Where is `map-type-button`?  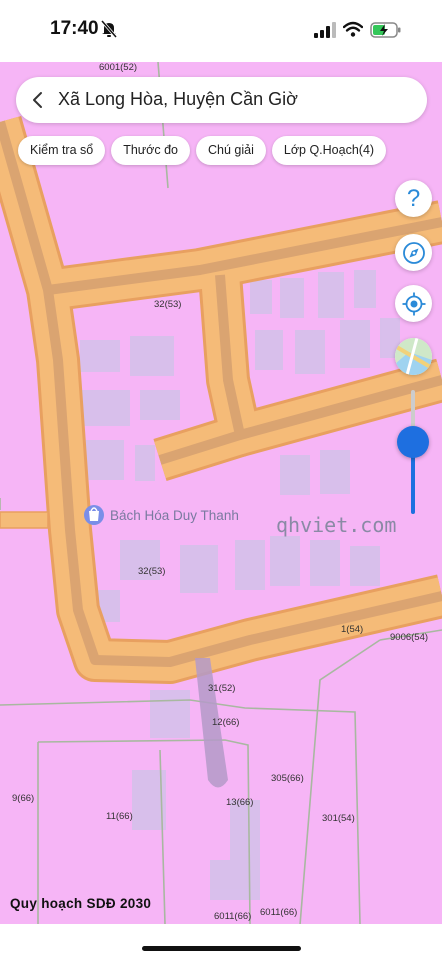 map-type-button is located at coordinates (413, 356).